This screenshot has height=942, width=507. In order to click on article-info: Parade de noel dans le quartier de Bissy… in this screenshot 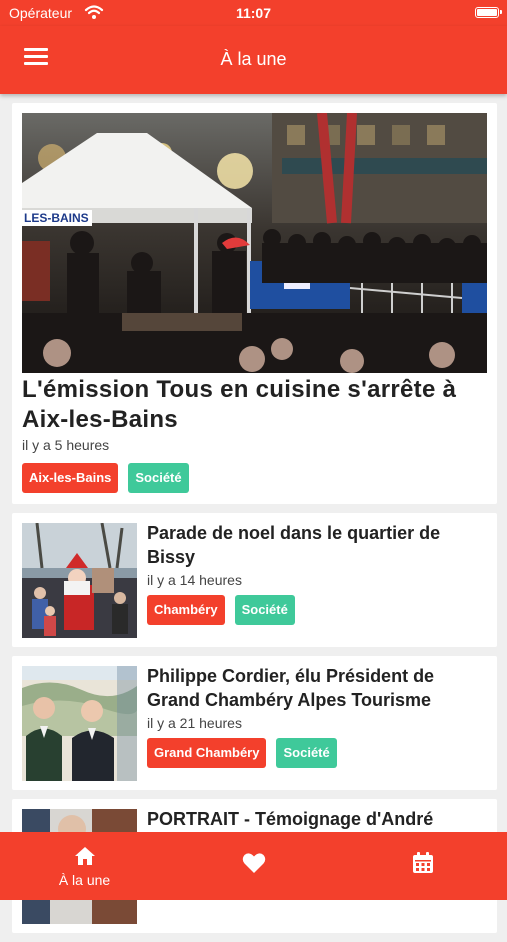, I will do `click(317, 573)`.